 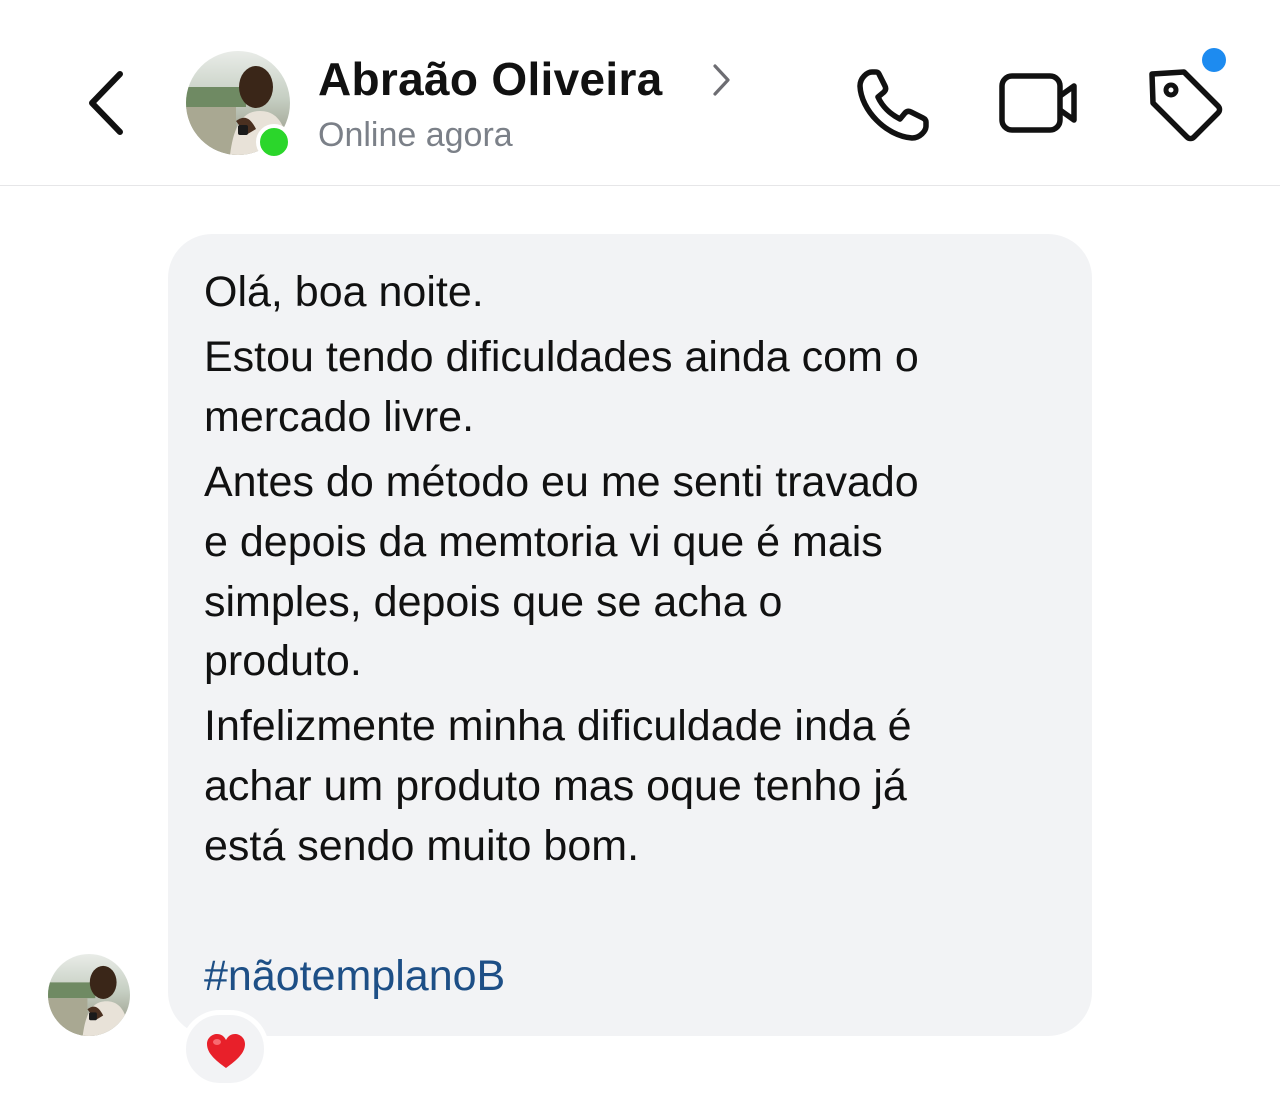 What do you see at coordinates (415, 135) in the screenshot?
I see `status-text: Online agora` at bounding box center [415, 135].